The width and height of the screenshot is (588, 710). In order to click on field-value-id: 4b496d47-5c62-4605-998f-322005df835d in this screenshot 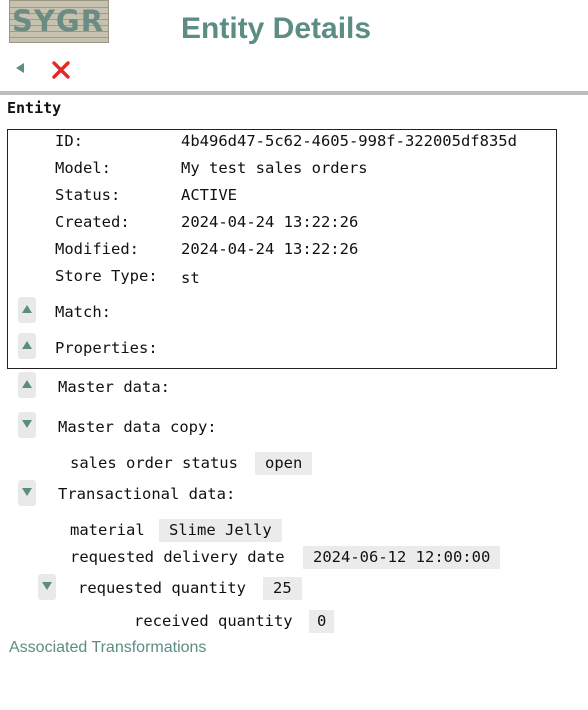, I will do `click(349, 141)`.